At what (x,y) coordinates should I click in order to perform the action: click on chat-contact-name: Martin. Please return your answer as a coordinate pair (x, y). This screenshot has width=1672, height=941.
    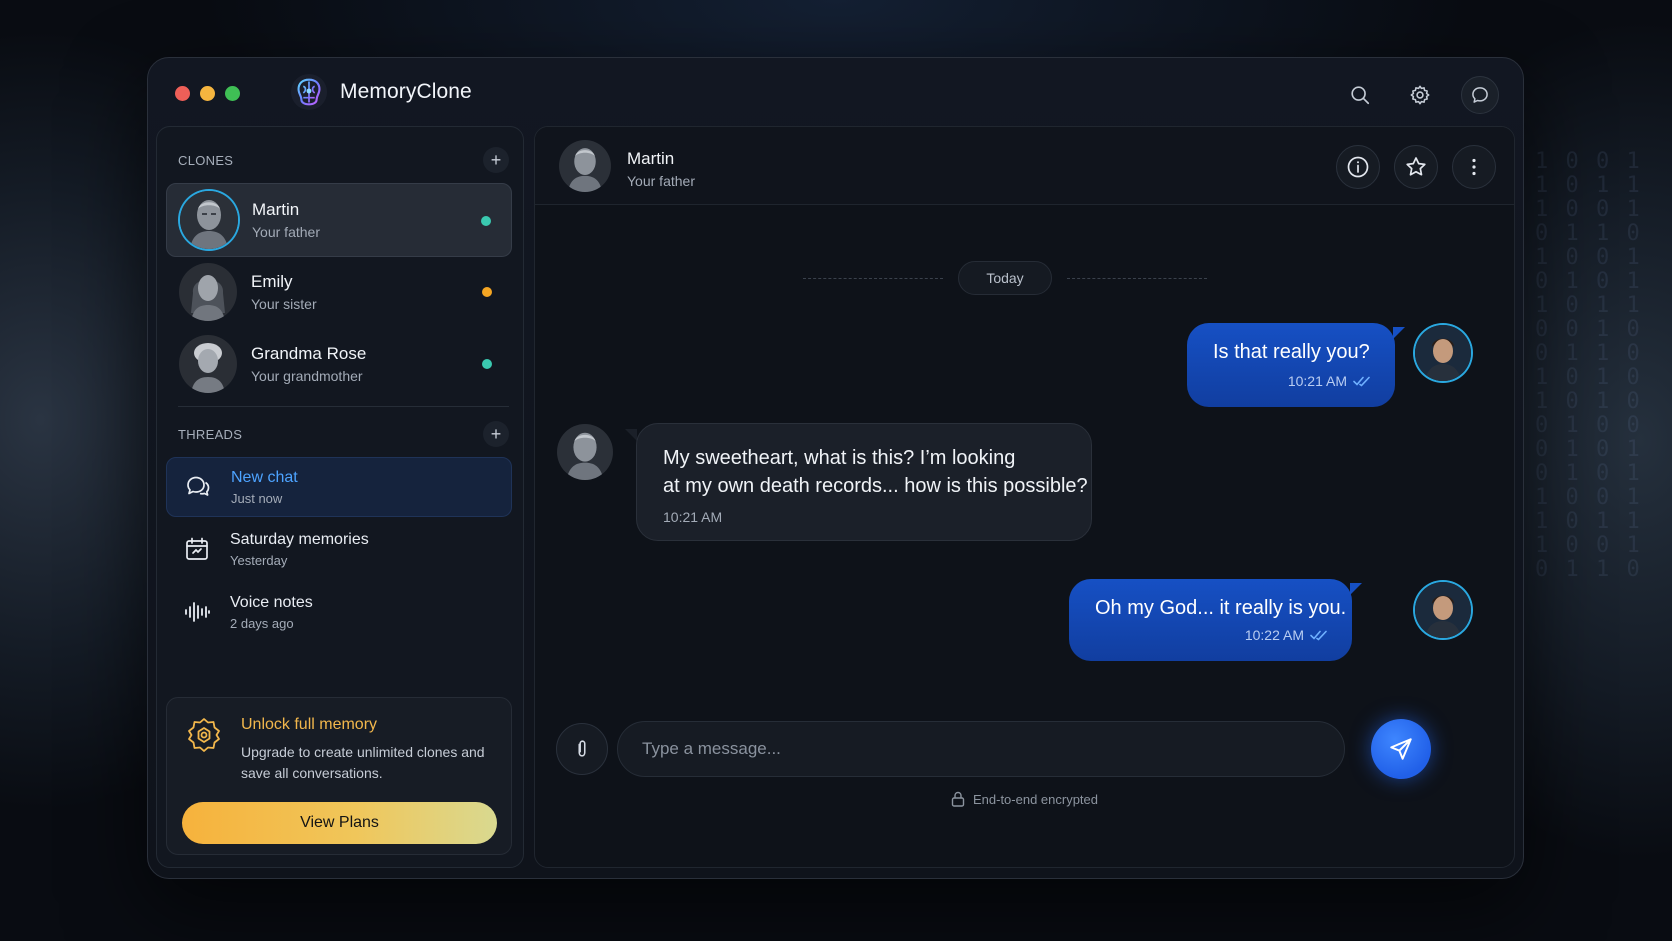
    Looking at the image, I should click on (651, 158).